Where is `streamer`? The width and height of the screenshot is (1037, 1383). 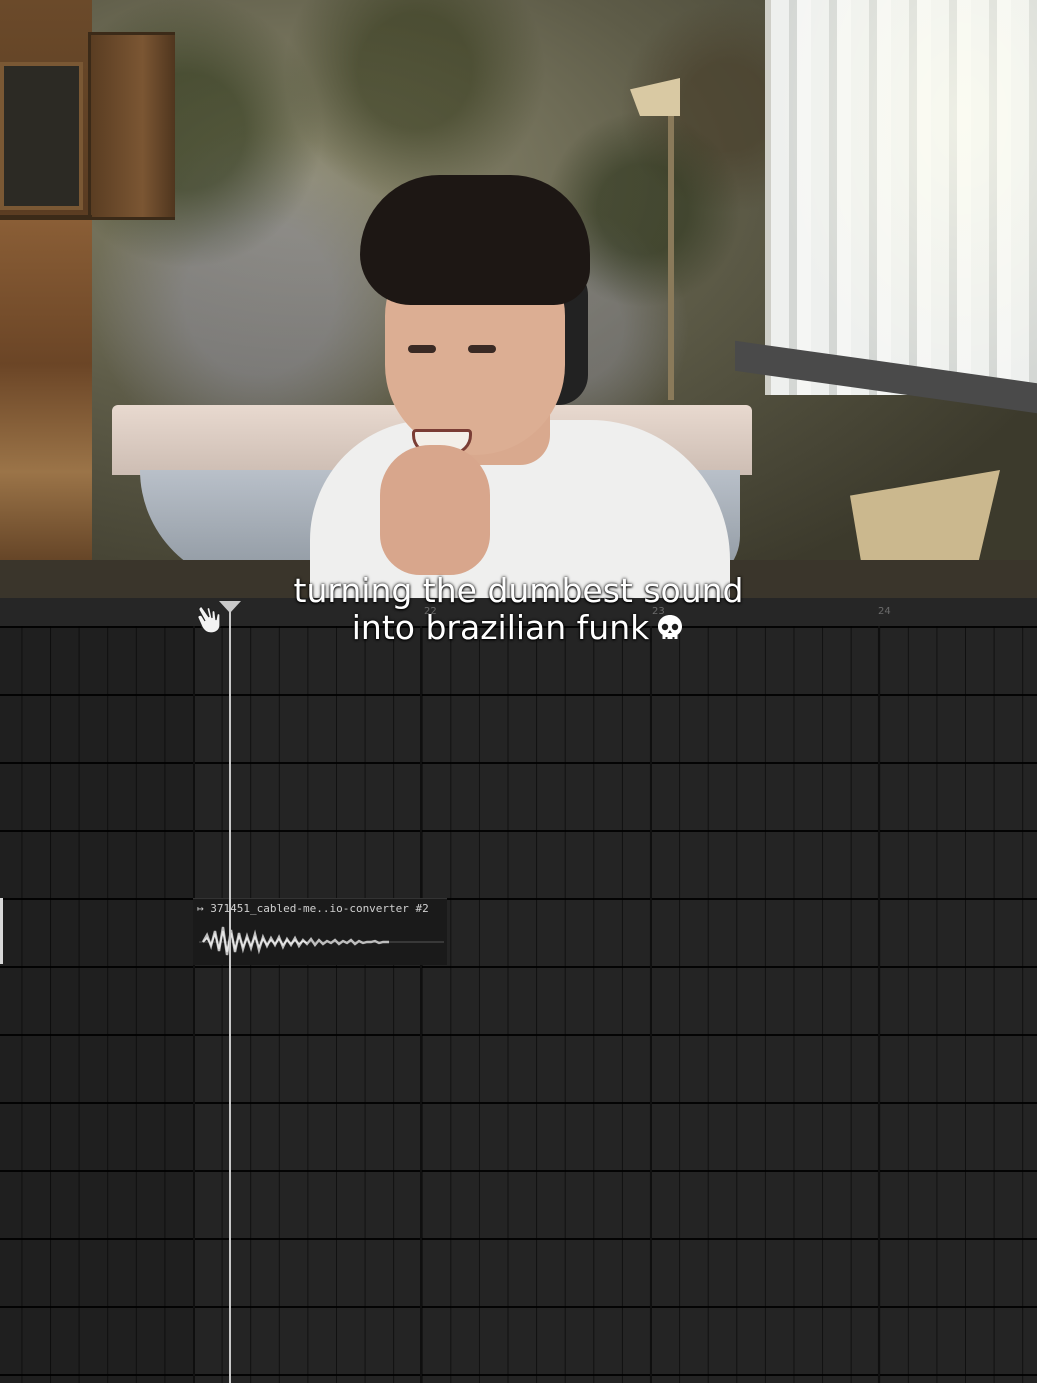
streamer is located at coordinates (520, 386).